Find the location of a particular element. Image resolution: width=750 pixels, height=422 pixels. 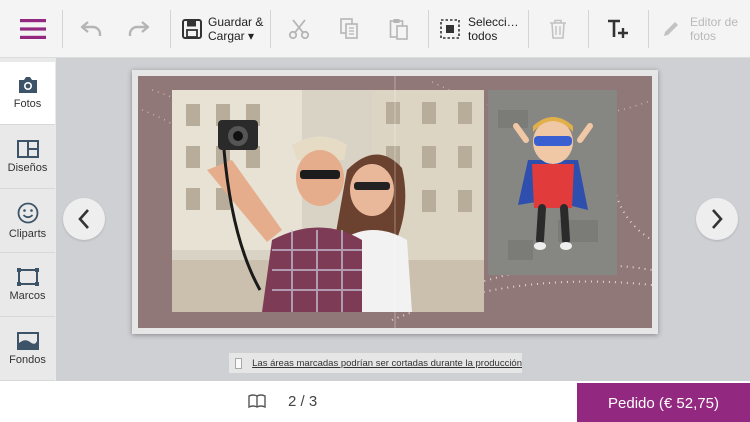

sidebar-item-frames: Marcos is located at coordinates (27, 285).